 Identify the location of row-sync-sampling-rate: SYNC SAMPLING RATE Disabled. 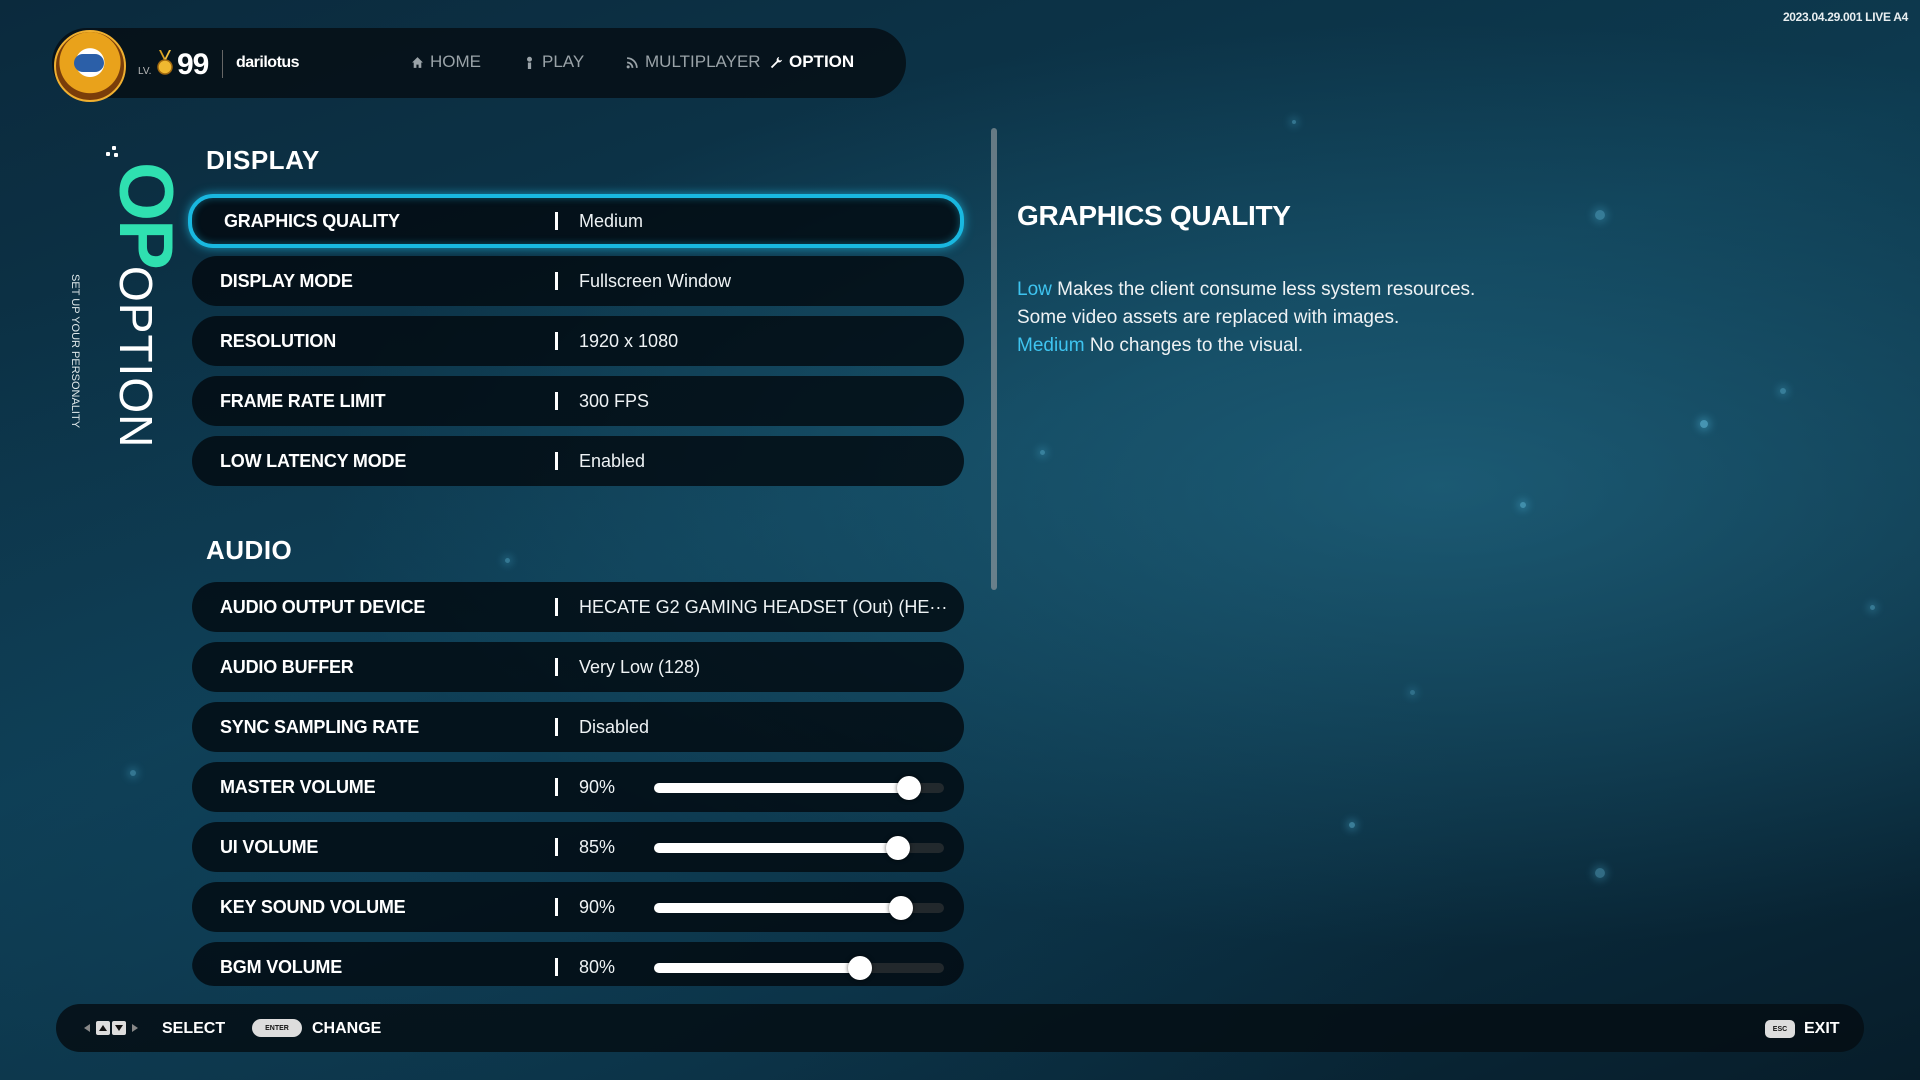
(578, 727).